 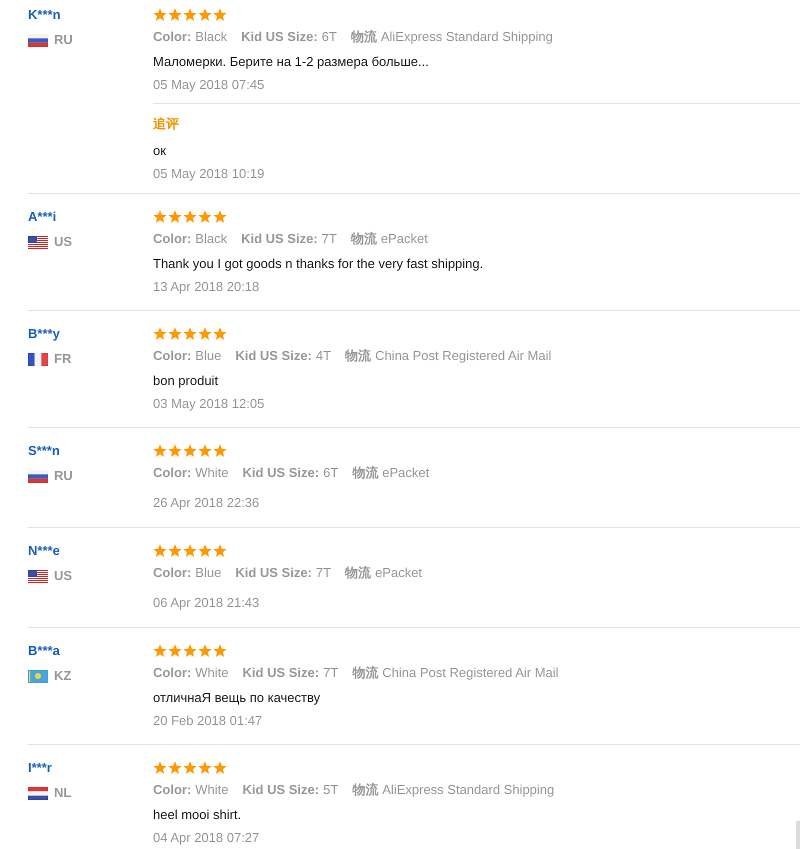 I want to click on follow-up-text: ок, so click(x=159, y=151).